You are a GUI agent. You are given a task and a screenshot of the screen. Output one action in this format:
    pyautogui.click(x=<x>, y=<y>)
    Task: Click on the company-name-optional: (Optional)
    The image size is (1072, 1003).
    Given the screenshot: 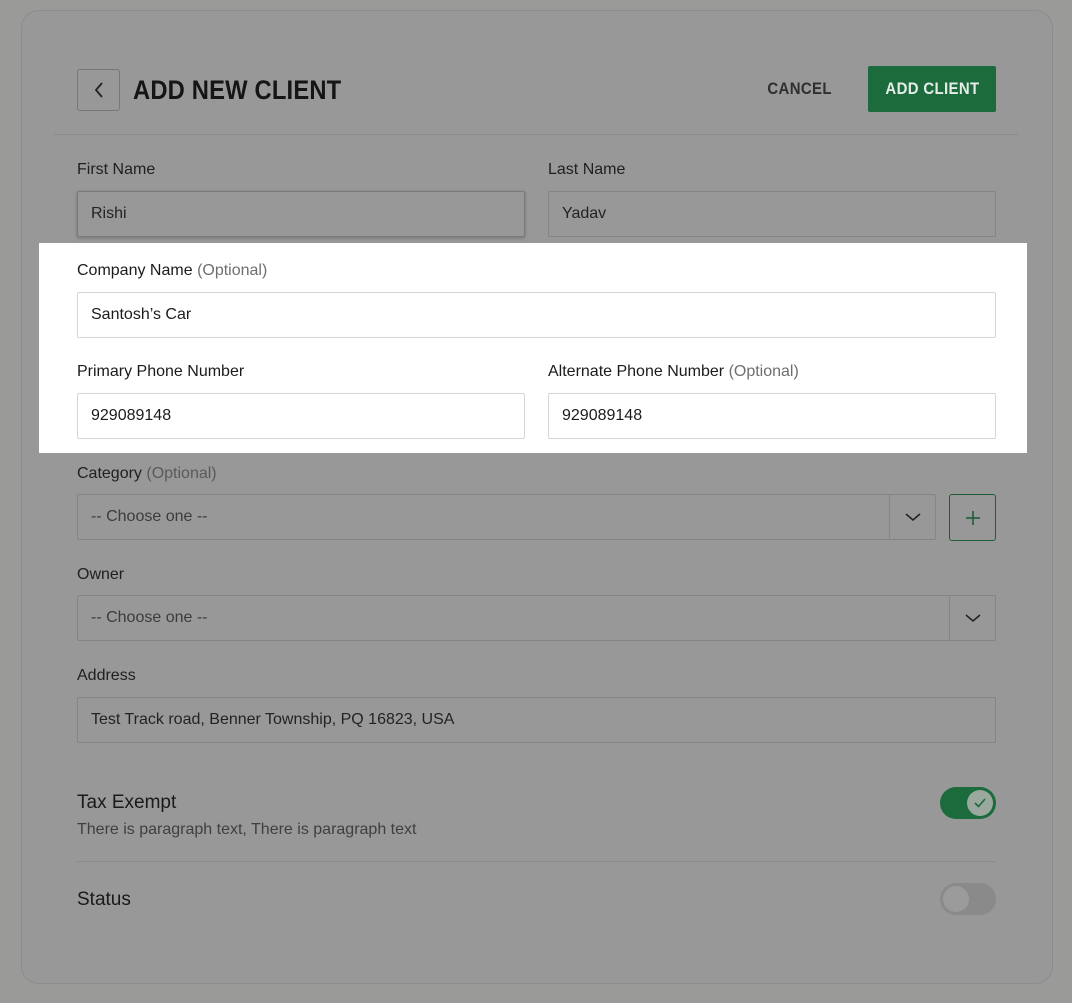 What is the action you would take?
    pyautogui.click(x=232, y=270)
    